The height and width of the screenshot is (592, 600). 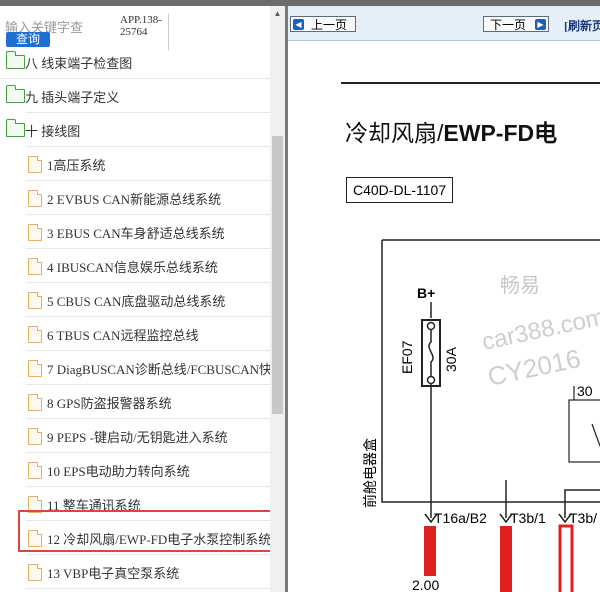 I want to click on tree-item-label: 8 GPS防盗报警器系统, so click(x=109, y=403).